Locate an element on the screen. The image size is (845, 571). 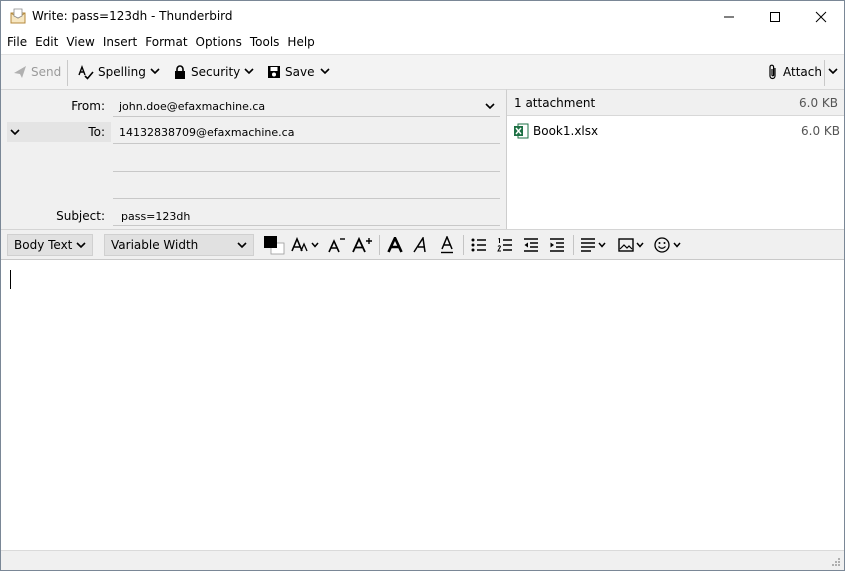
outdent-icon is located at coordinates (531, 245).